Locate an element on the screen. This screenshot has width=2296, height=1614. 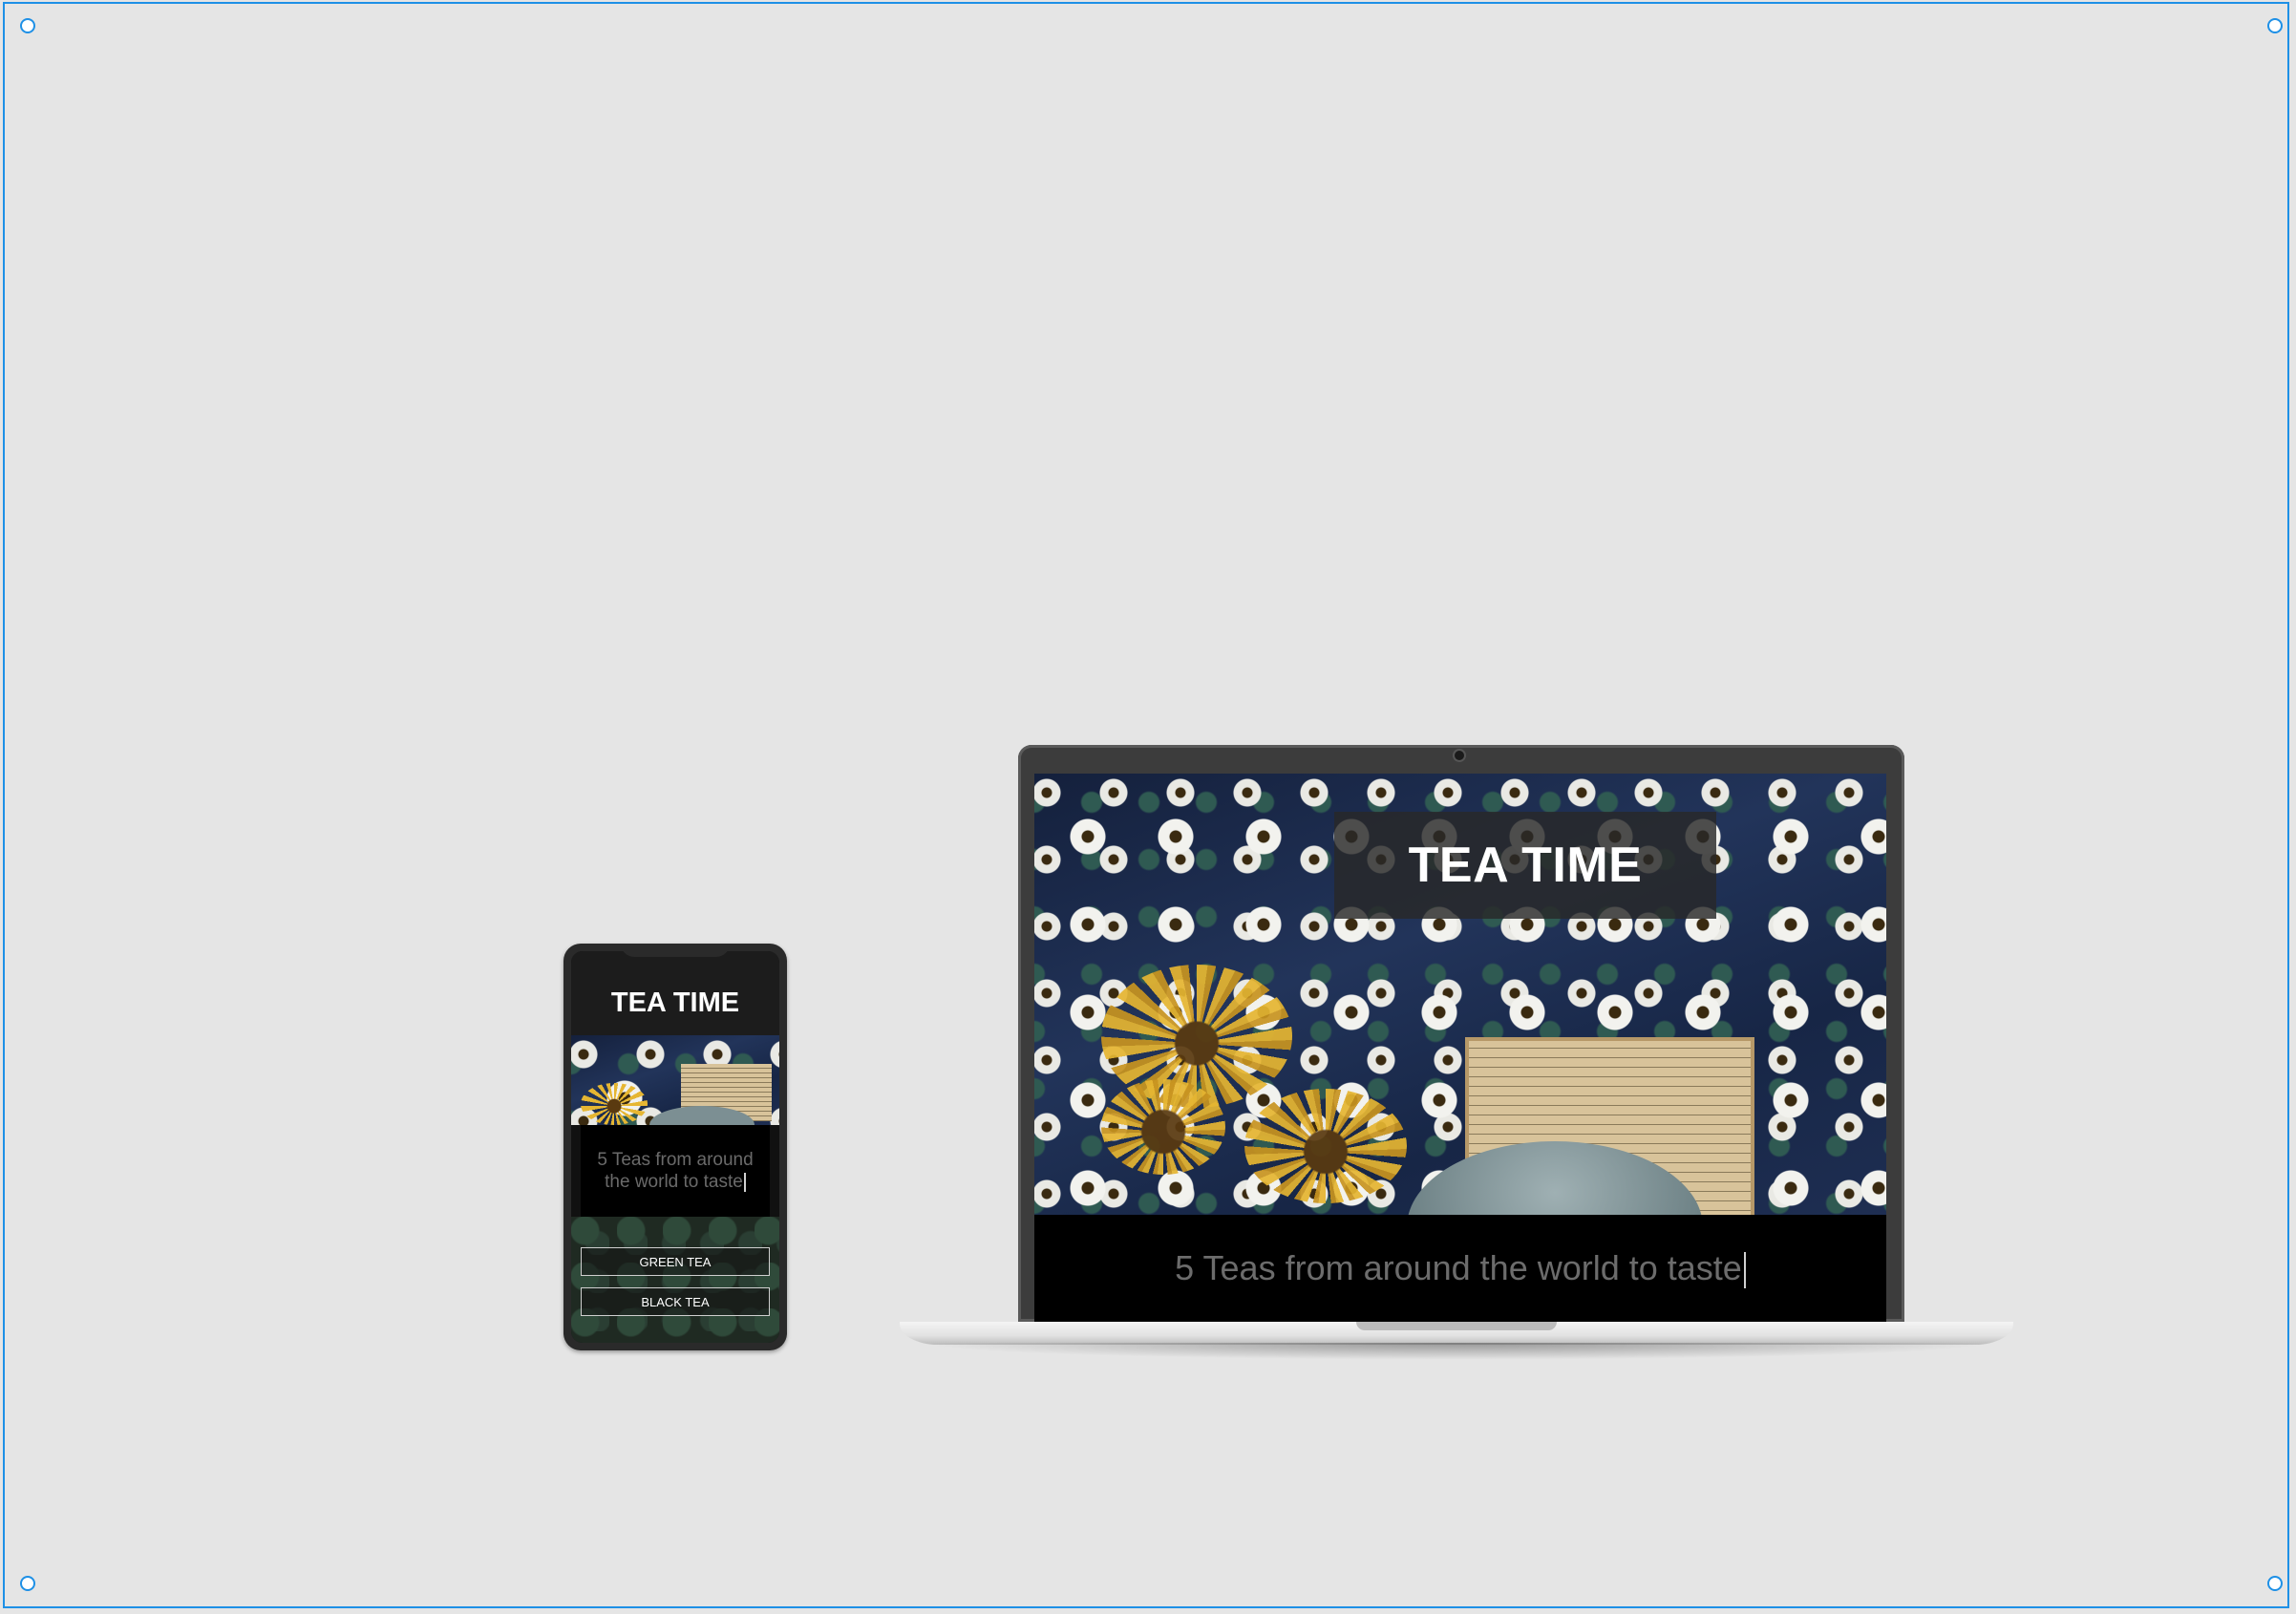
phone-tagline: 5 Teas from around the world to taste is located at coordinates (675, 1171).